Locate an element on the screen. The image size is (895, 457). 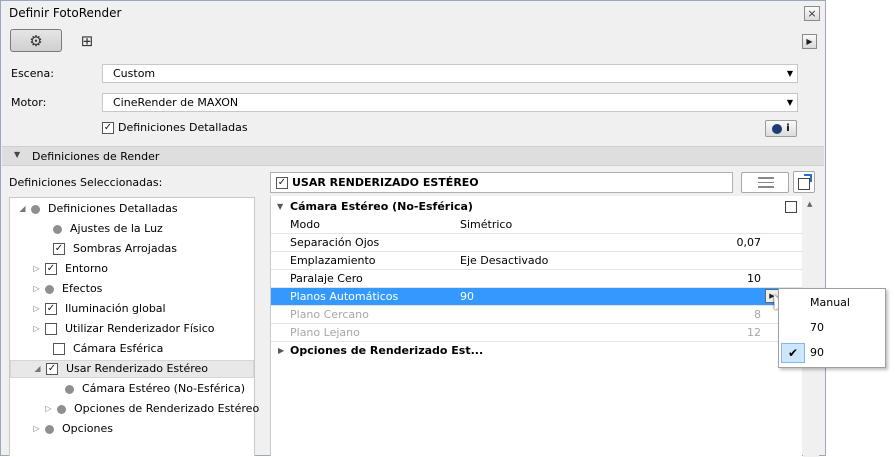
list-icon-middle is located at coordinates (766, 182).